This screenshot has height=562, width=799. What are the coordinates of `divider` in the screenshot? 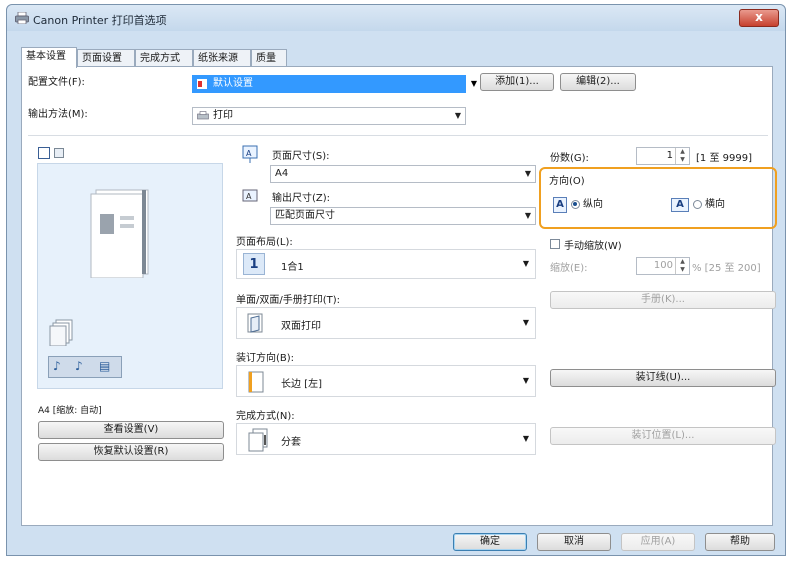 It's located at (398, 135).